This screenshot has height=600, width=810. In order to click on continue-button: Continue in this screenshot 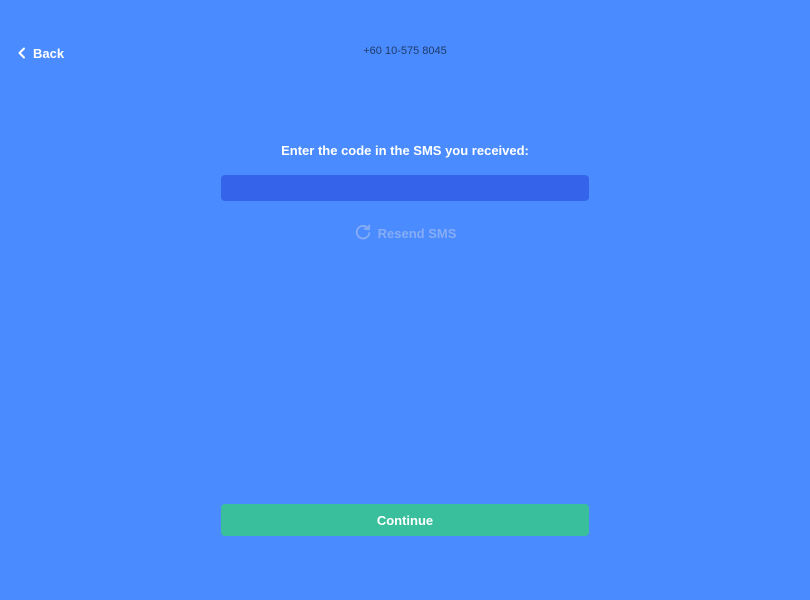, I will do `click(405, 520)`.